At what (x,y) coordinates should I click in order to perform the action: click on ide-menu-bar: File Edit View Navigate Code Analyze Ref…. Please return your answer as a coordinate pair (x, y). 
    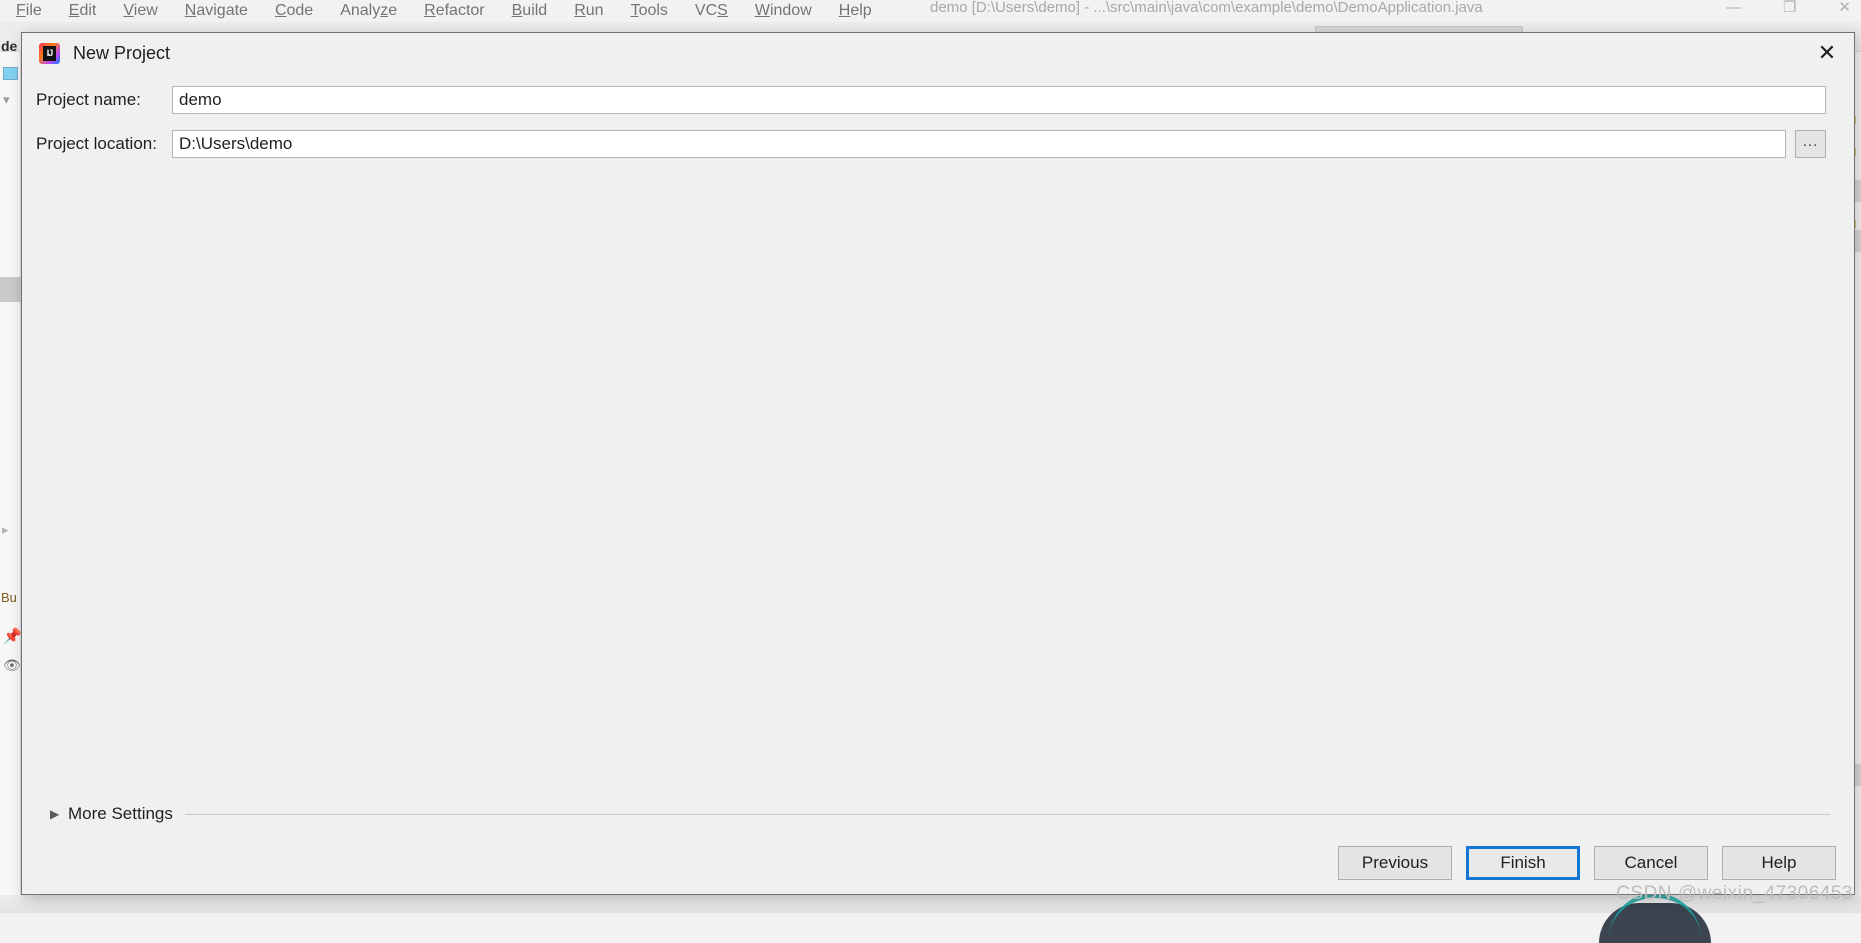
    Looking at the image, I should click on (930, 11).